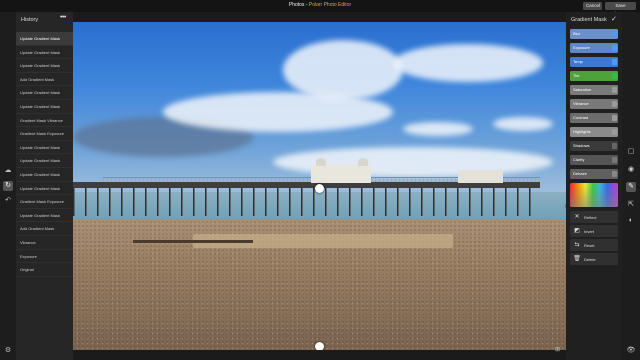 The height and width of the screenshot is (360, 640). What do you see at coordinates (631, 170) in the screenshot?
I see `layers-icon: ◉` at bounding box center [631, 170].